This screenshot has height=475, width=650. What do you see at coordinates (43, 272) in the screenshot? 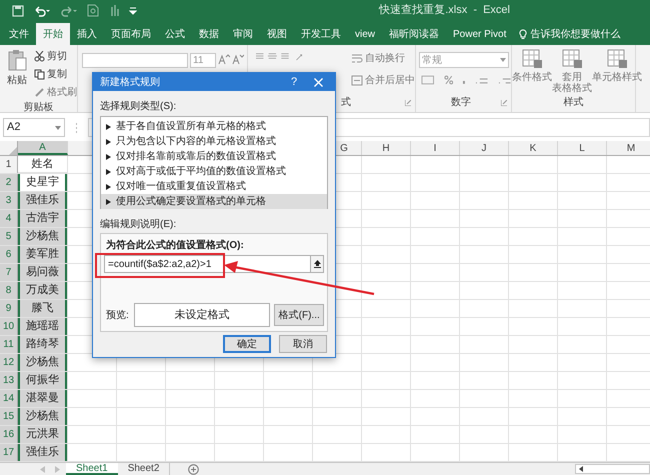
I see `table-cell: 易问薇` at bounding box center [43, 272].